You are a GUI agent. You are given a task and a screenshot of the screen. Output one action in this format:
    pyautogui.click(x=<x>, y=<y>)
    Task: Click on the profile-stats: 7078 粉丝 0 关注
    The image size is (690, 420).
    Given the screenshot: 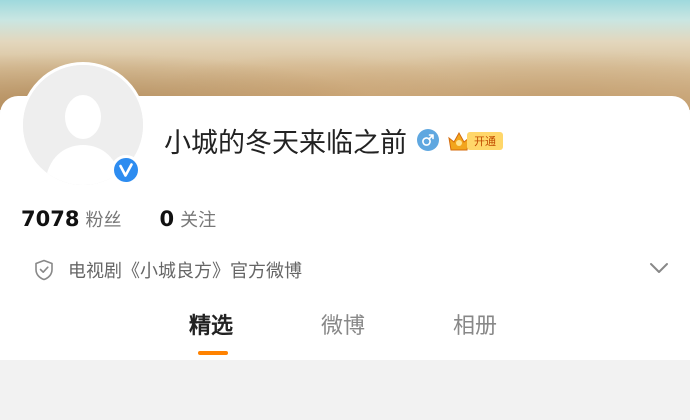 What is the action you would take?
    pyautogui.click(x=118, y=219)
    